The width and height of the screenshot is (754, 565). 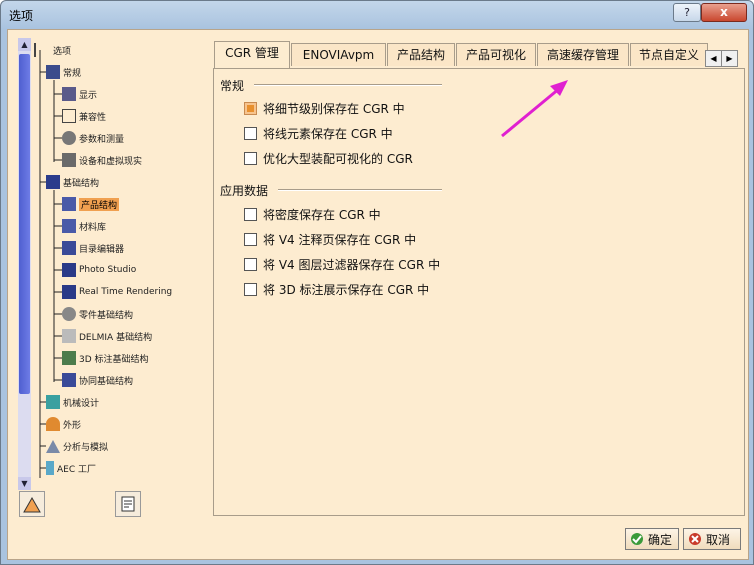 I want to click on options-tool-button, so click(x=32, y=504).